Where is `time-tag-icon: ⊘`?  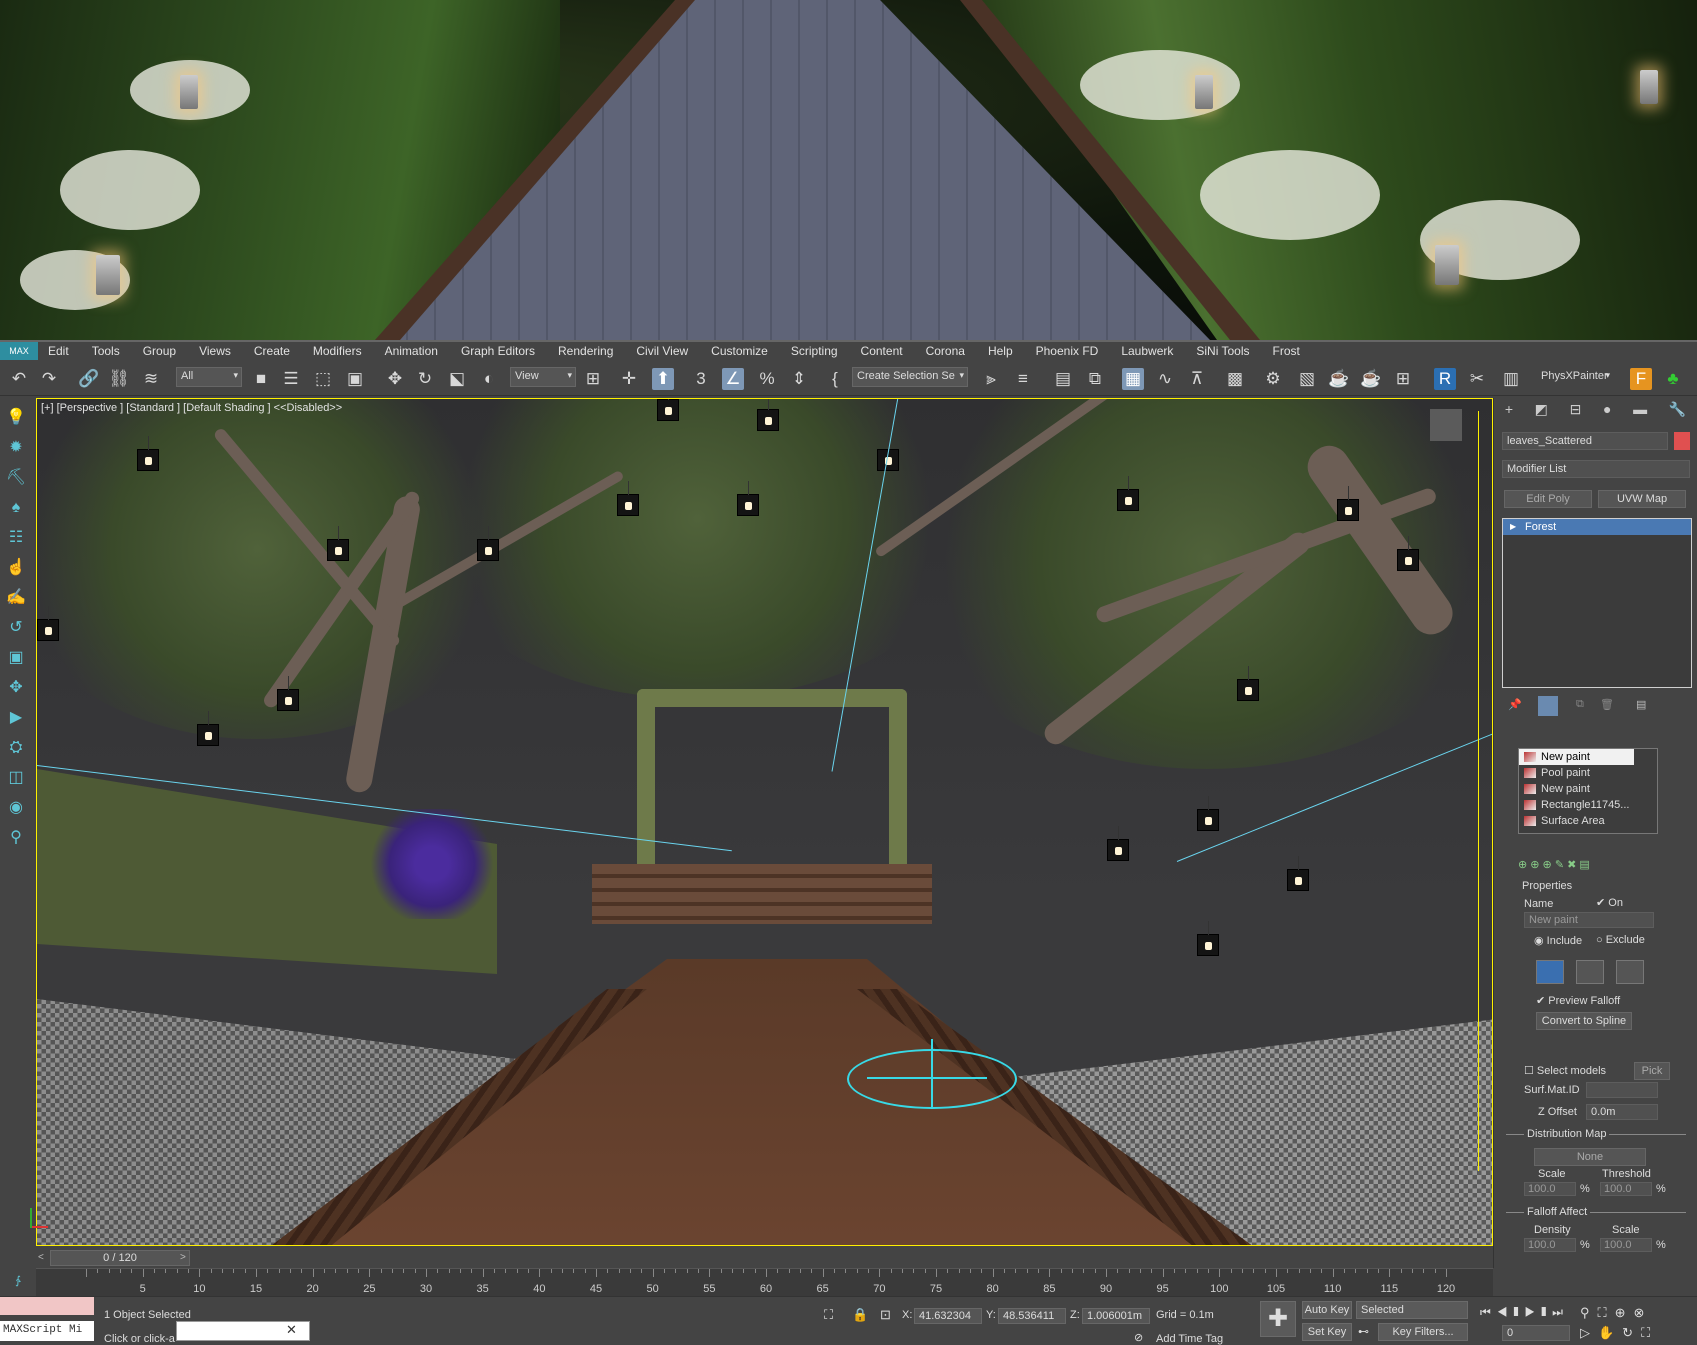
time-tag-icon: ⊘ is located at coordinates (1138, 1337).